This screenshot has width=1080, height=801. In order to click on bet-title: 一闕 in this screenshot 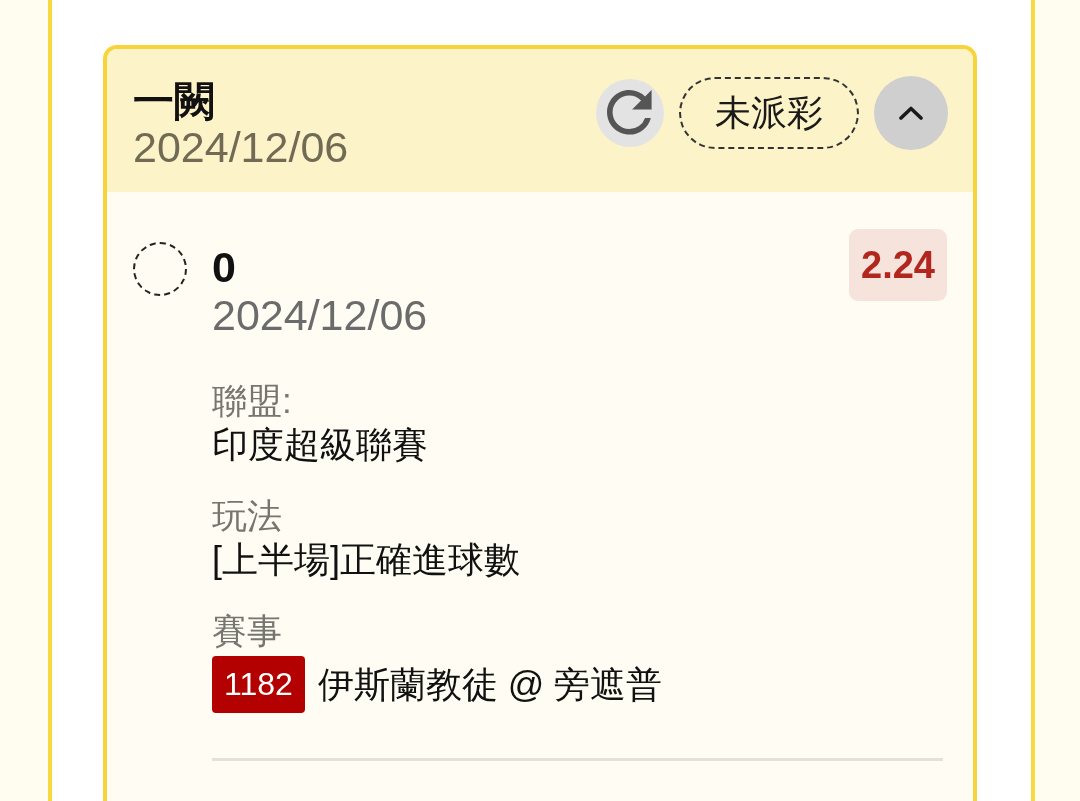, I will do `click(174, 101)`.